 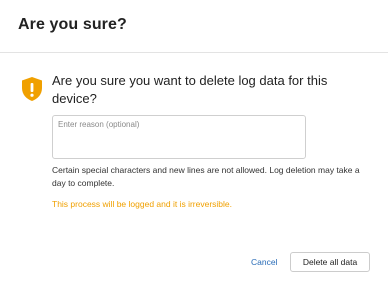 I want to click on reason-input, so click(x=179, y=137).